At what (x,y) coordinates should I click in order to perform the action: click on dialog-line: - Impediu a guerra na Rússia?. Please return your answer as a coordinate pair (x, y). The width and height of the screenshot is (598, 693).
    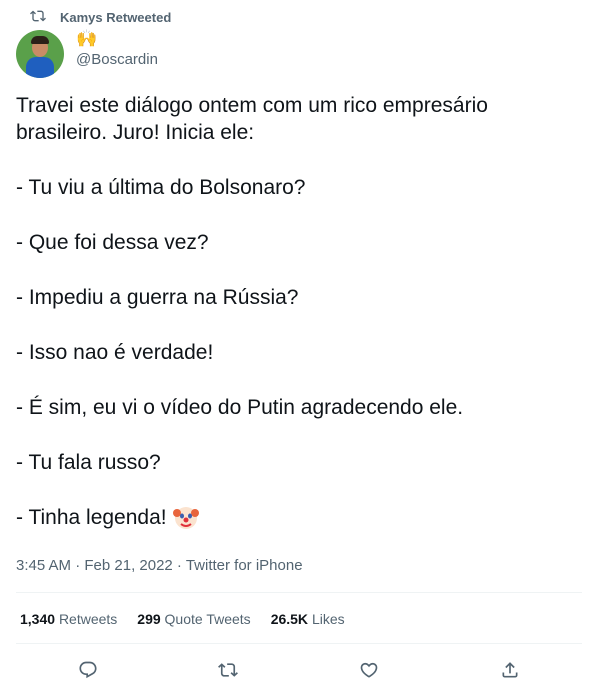
    Looking at the image, I should click on (157, 297).